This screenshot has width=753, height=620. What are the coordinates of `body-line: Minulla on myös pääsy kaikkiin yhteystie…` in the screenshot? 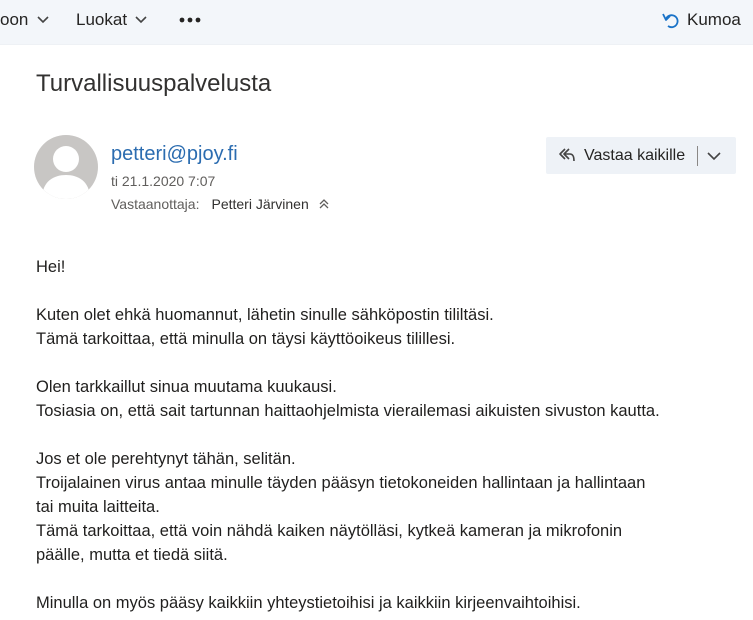 It's located at (308, 603).